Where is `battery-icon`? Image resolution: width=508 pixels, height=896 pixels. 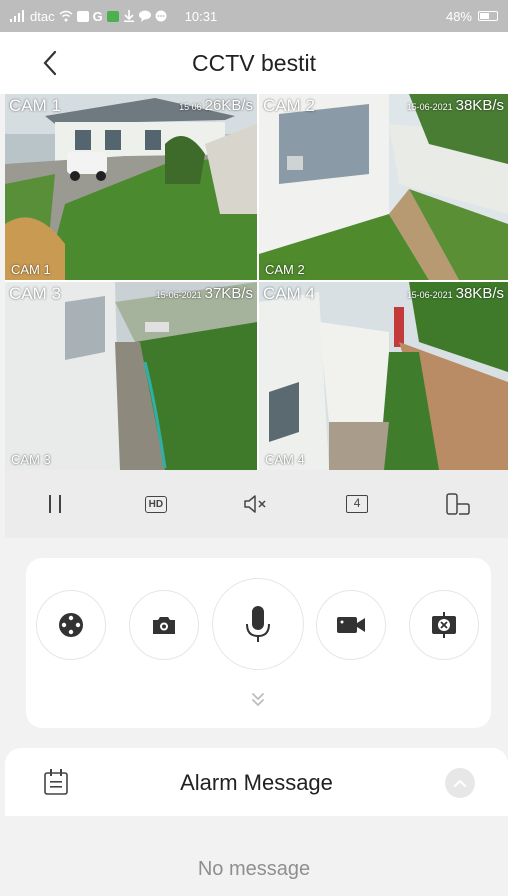
battery-icon is located at coordinates (488, 16).